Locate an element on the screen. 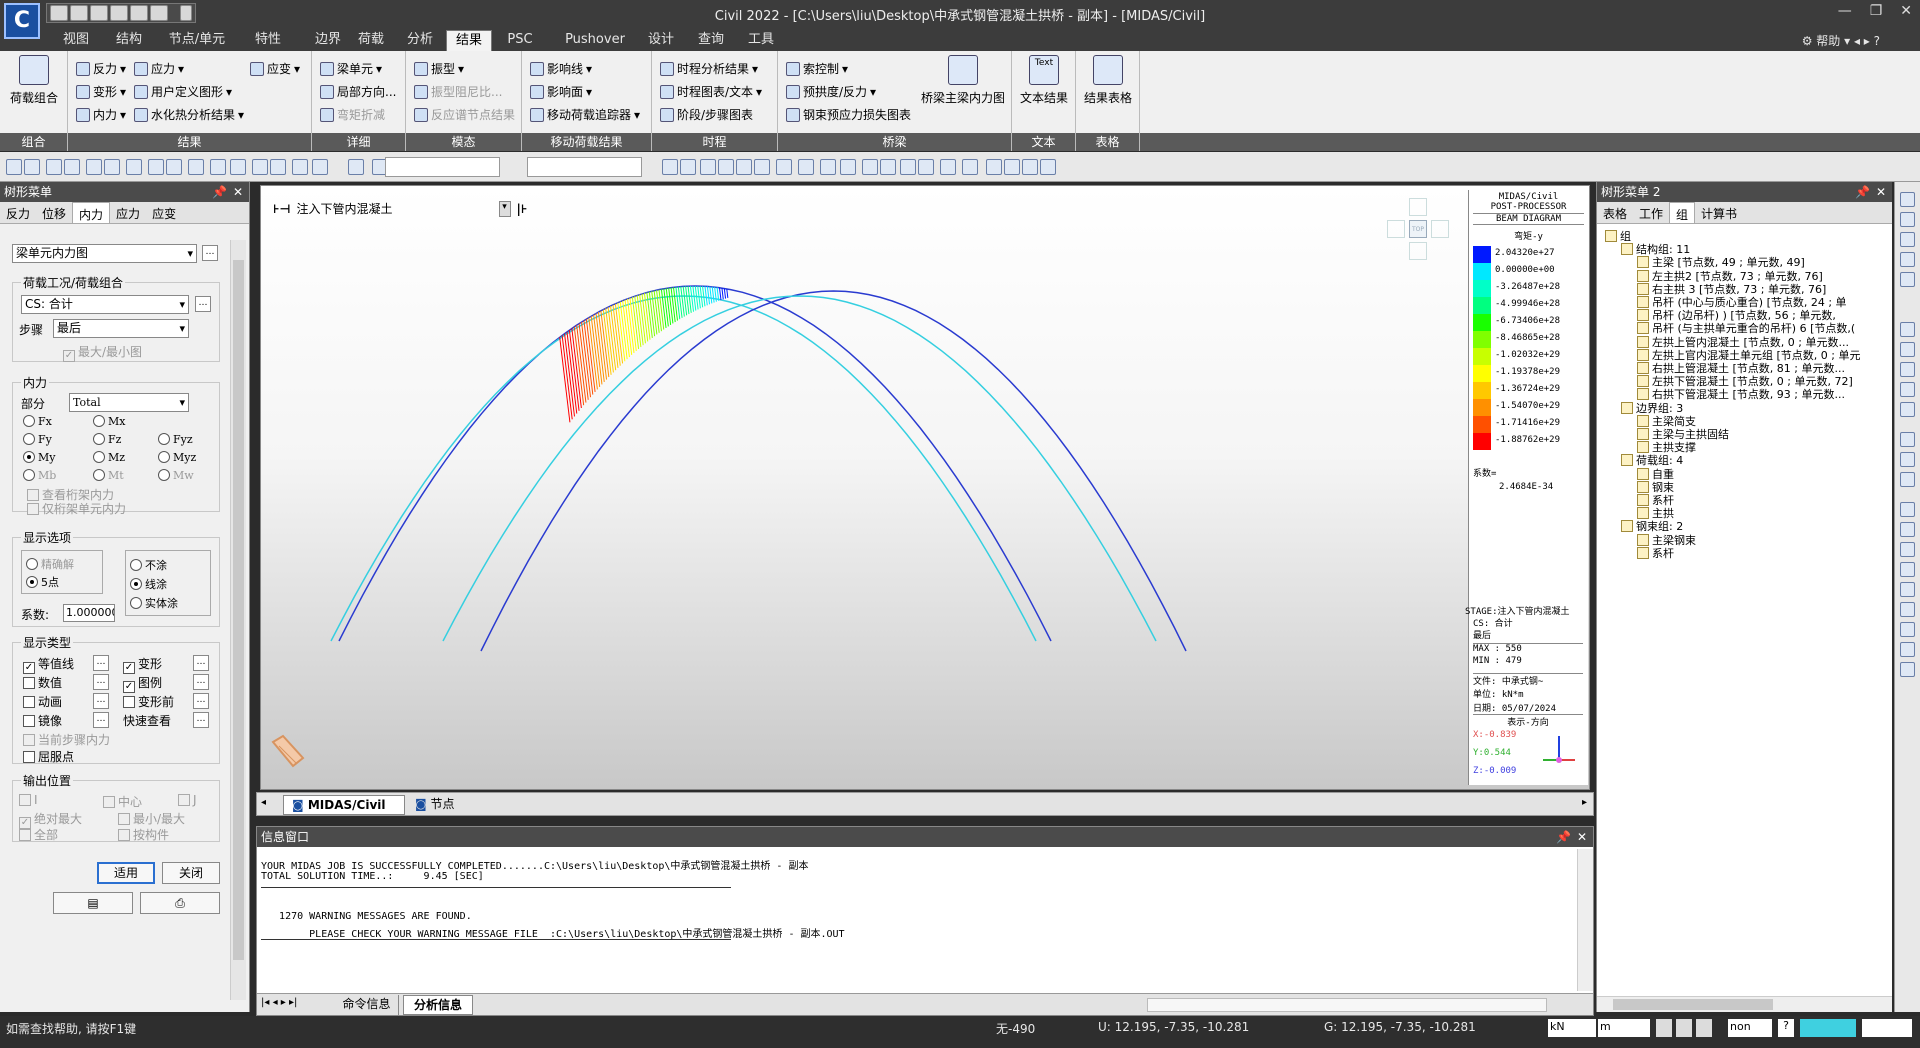 The height and width of the screenshot is (1048, 1920). response-spectrum-button: 反应谱节点结果 is located at coordinates (464, 114).